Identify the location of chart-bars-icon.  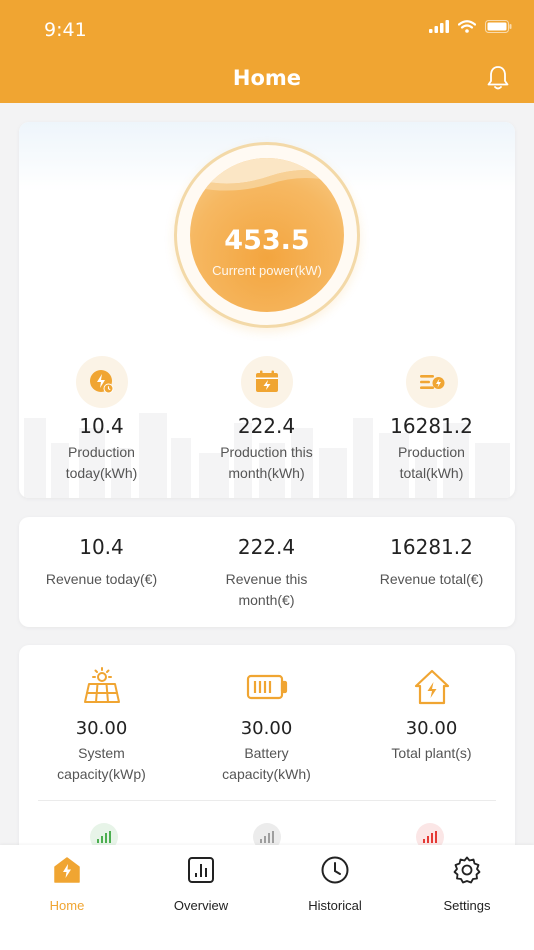
(201, 870).